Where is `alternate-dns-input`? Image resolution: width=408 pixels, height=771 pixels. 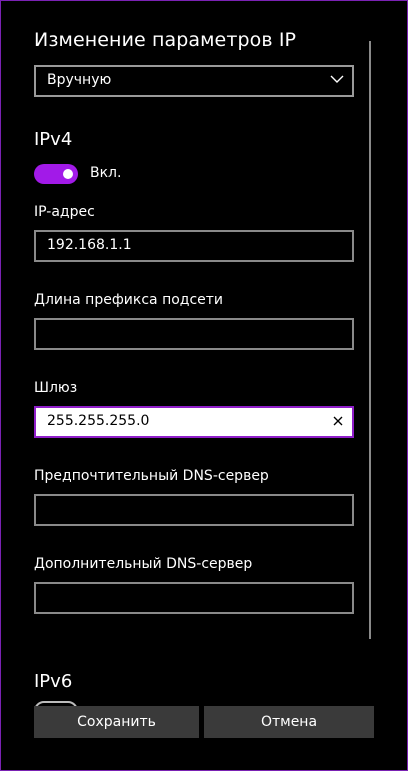 alternate-dns-input is located at coordinates (194, 598).